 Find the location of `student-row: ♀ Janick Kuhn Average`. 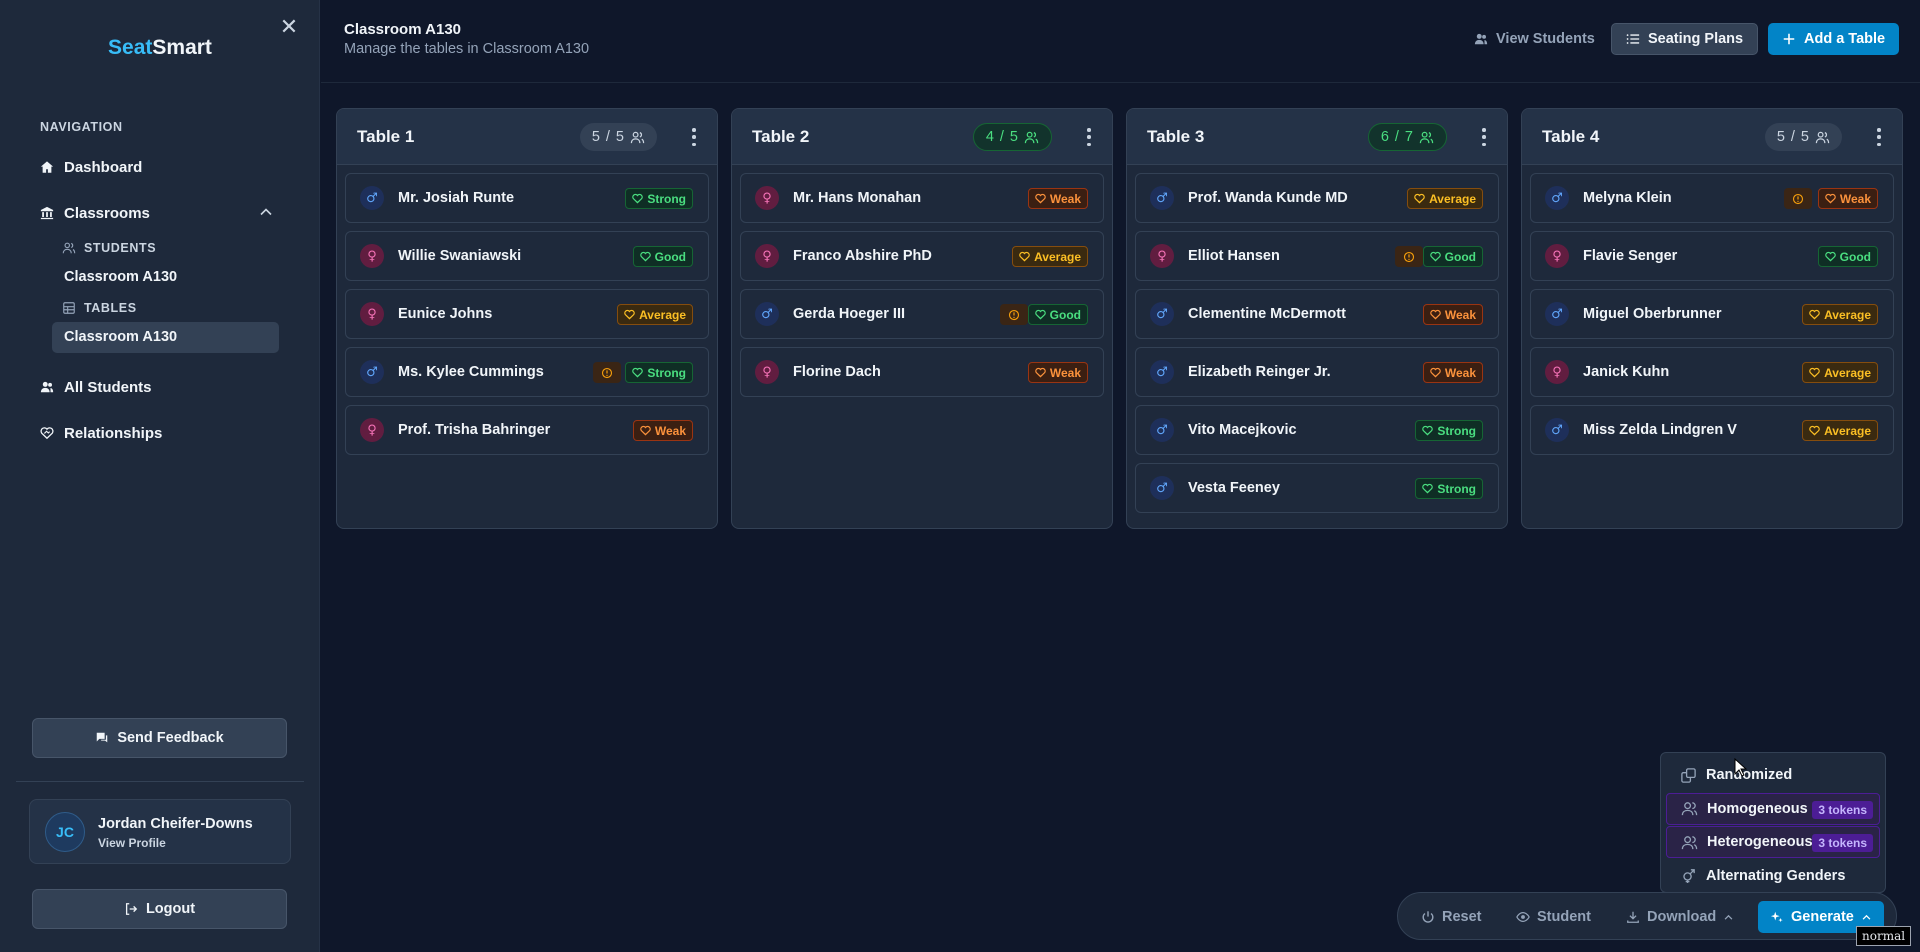

student-row: ♀ Janick Kuhn Average is located at coordinates (1712, 372).